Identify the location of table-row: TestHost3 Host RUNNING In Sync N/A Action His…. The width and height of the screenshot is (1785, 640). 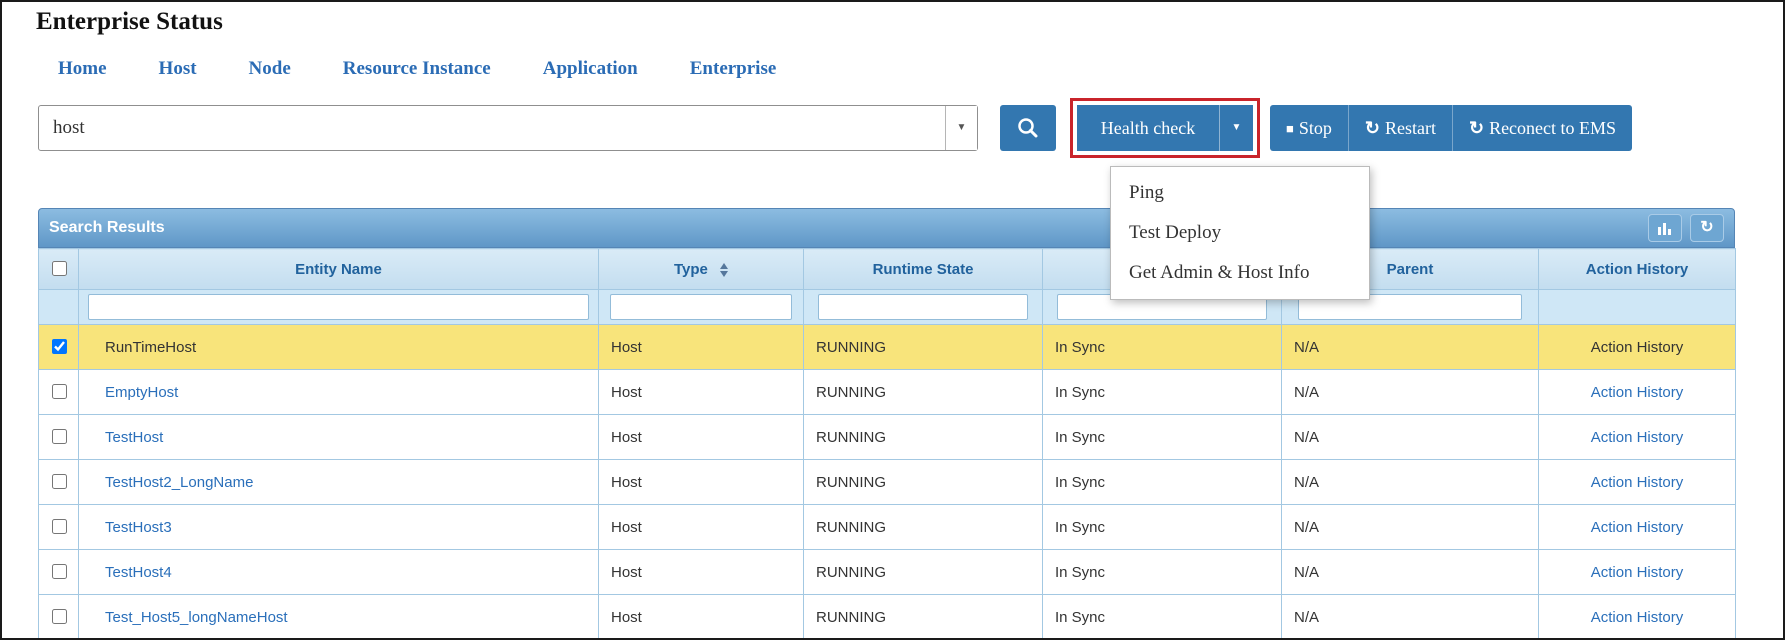
(887, 527).